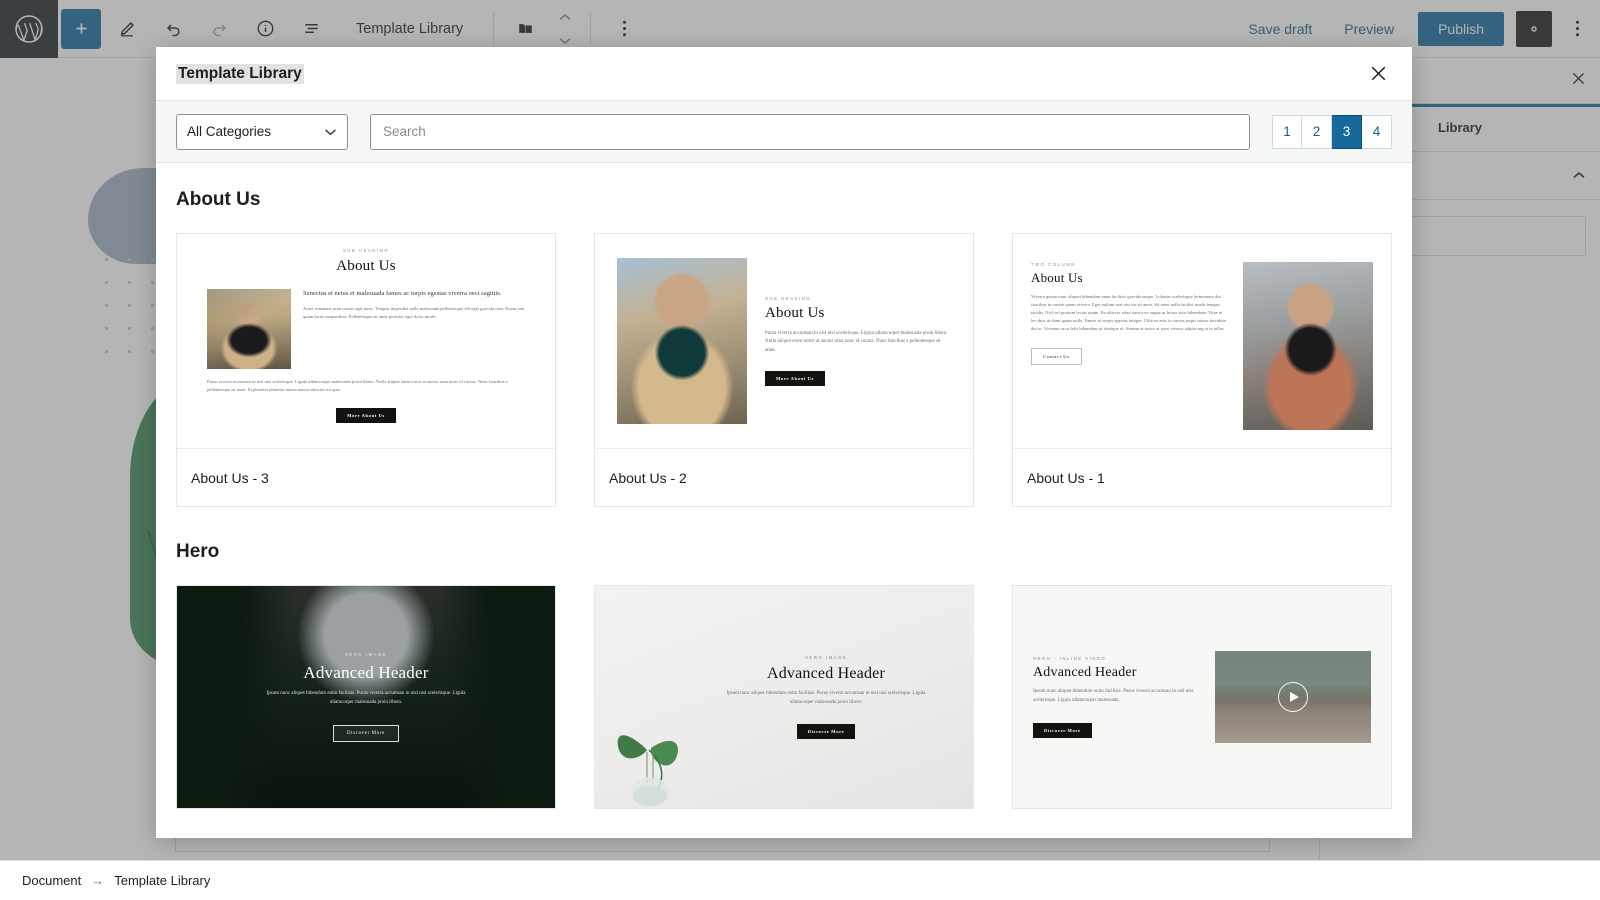 This screenshot has height=900, width=1600. What do you see at coordinates (565, 29) in the screenshot?
I see `template-stepper` at bounding box center [565, 29].